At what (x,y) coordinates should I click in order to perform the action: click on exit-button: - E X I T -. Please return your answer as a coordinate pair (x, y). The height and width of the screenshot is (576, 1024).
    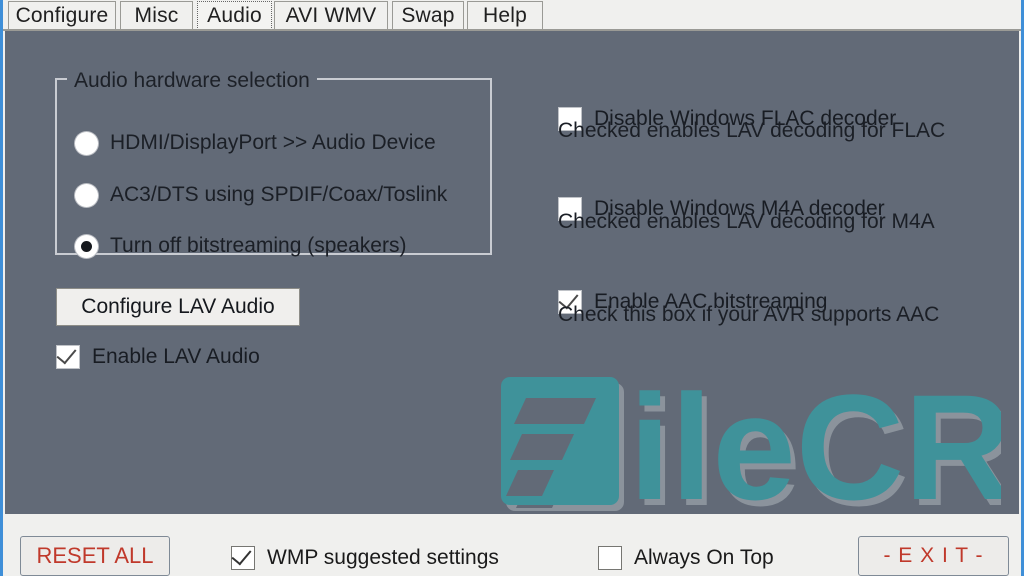
    Looking at the image, I should click on (933, 556).